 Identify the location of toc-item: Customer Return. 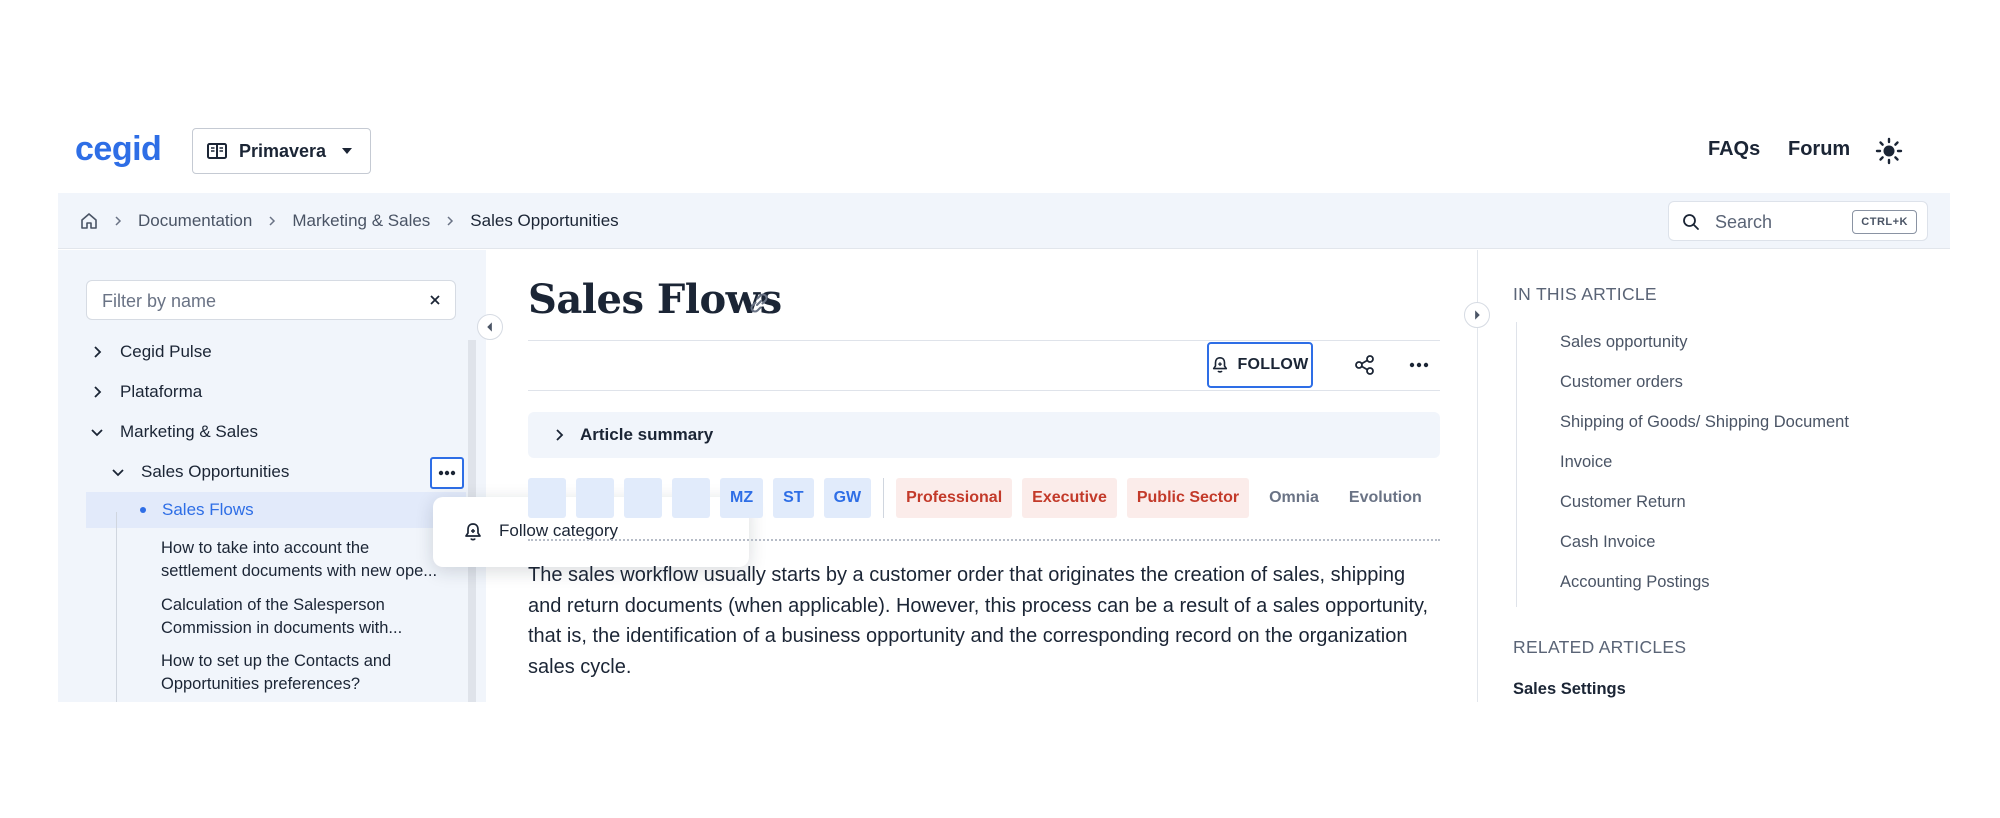
(1623, 502).